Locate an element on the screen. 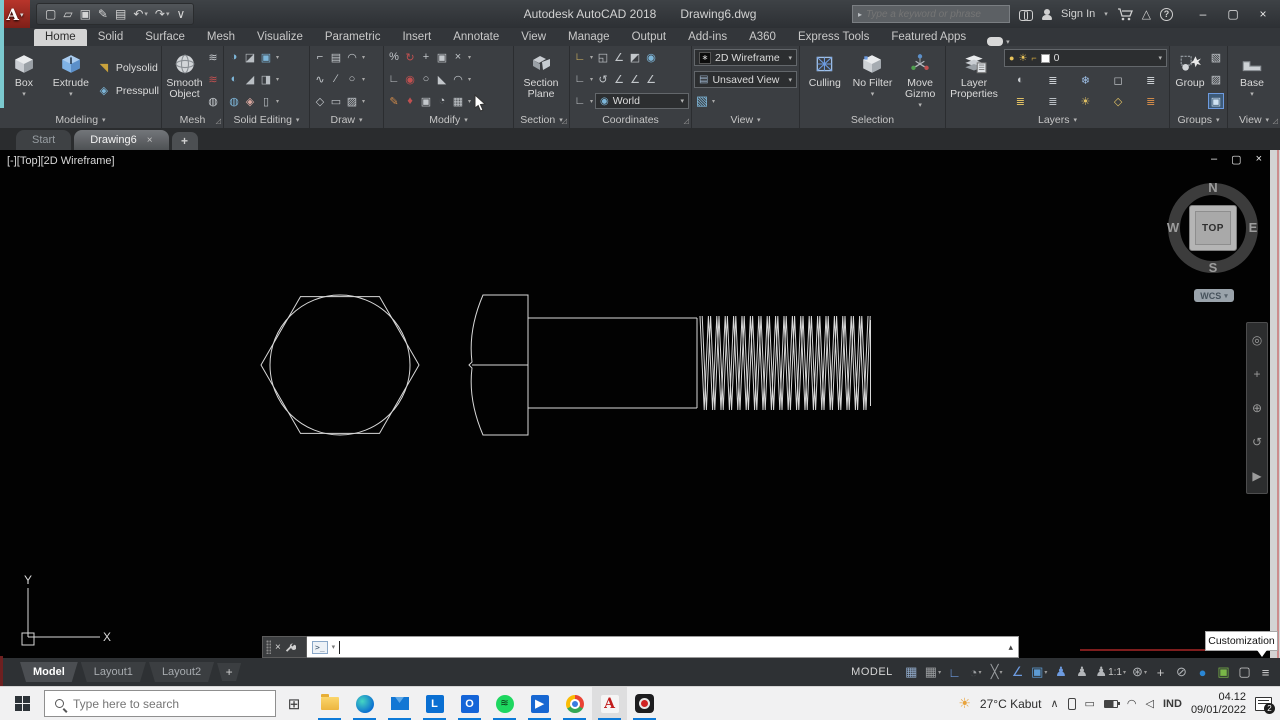 This screenshot has width=1280, height=720. chrome-taskbar-button is located at coordinates (574, 703).